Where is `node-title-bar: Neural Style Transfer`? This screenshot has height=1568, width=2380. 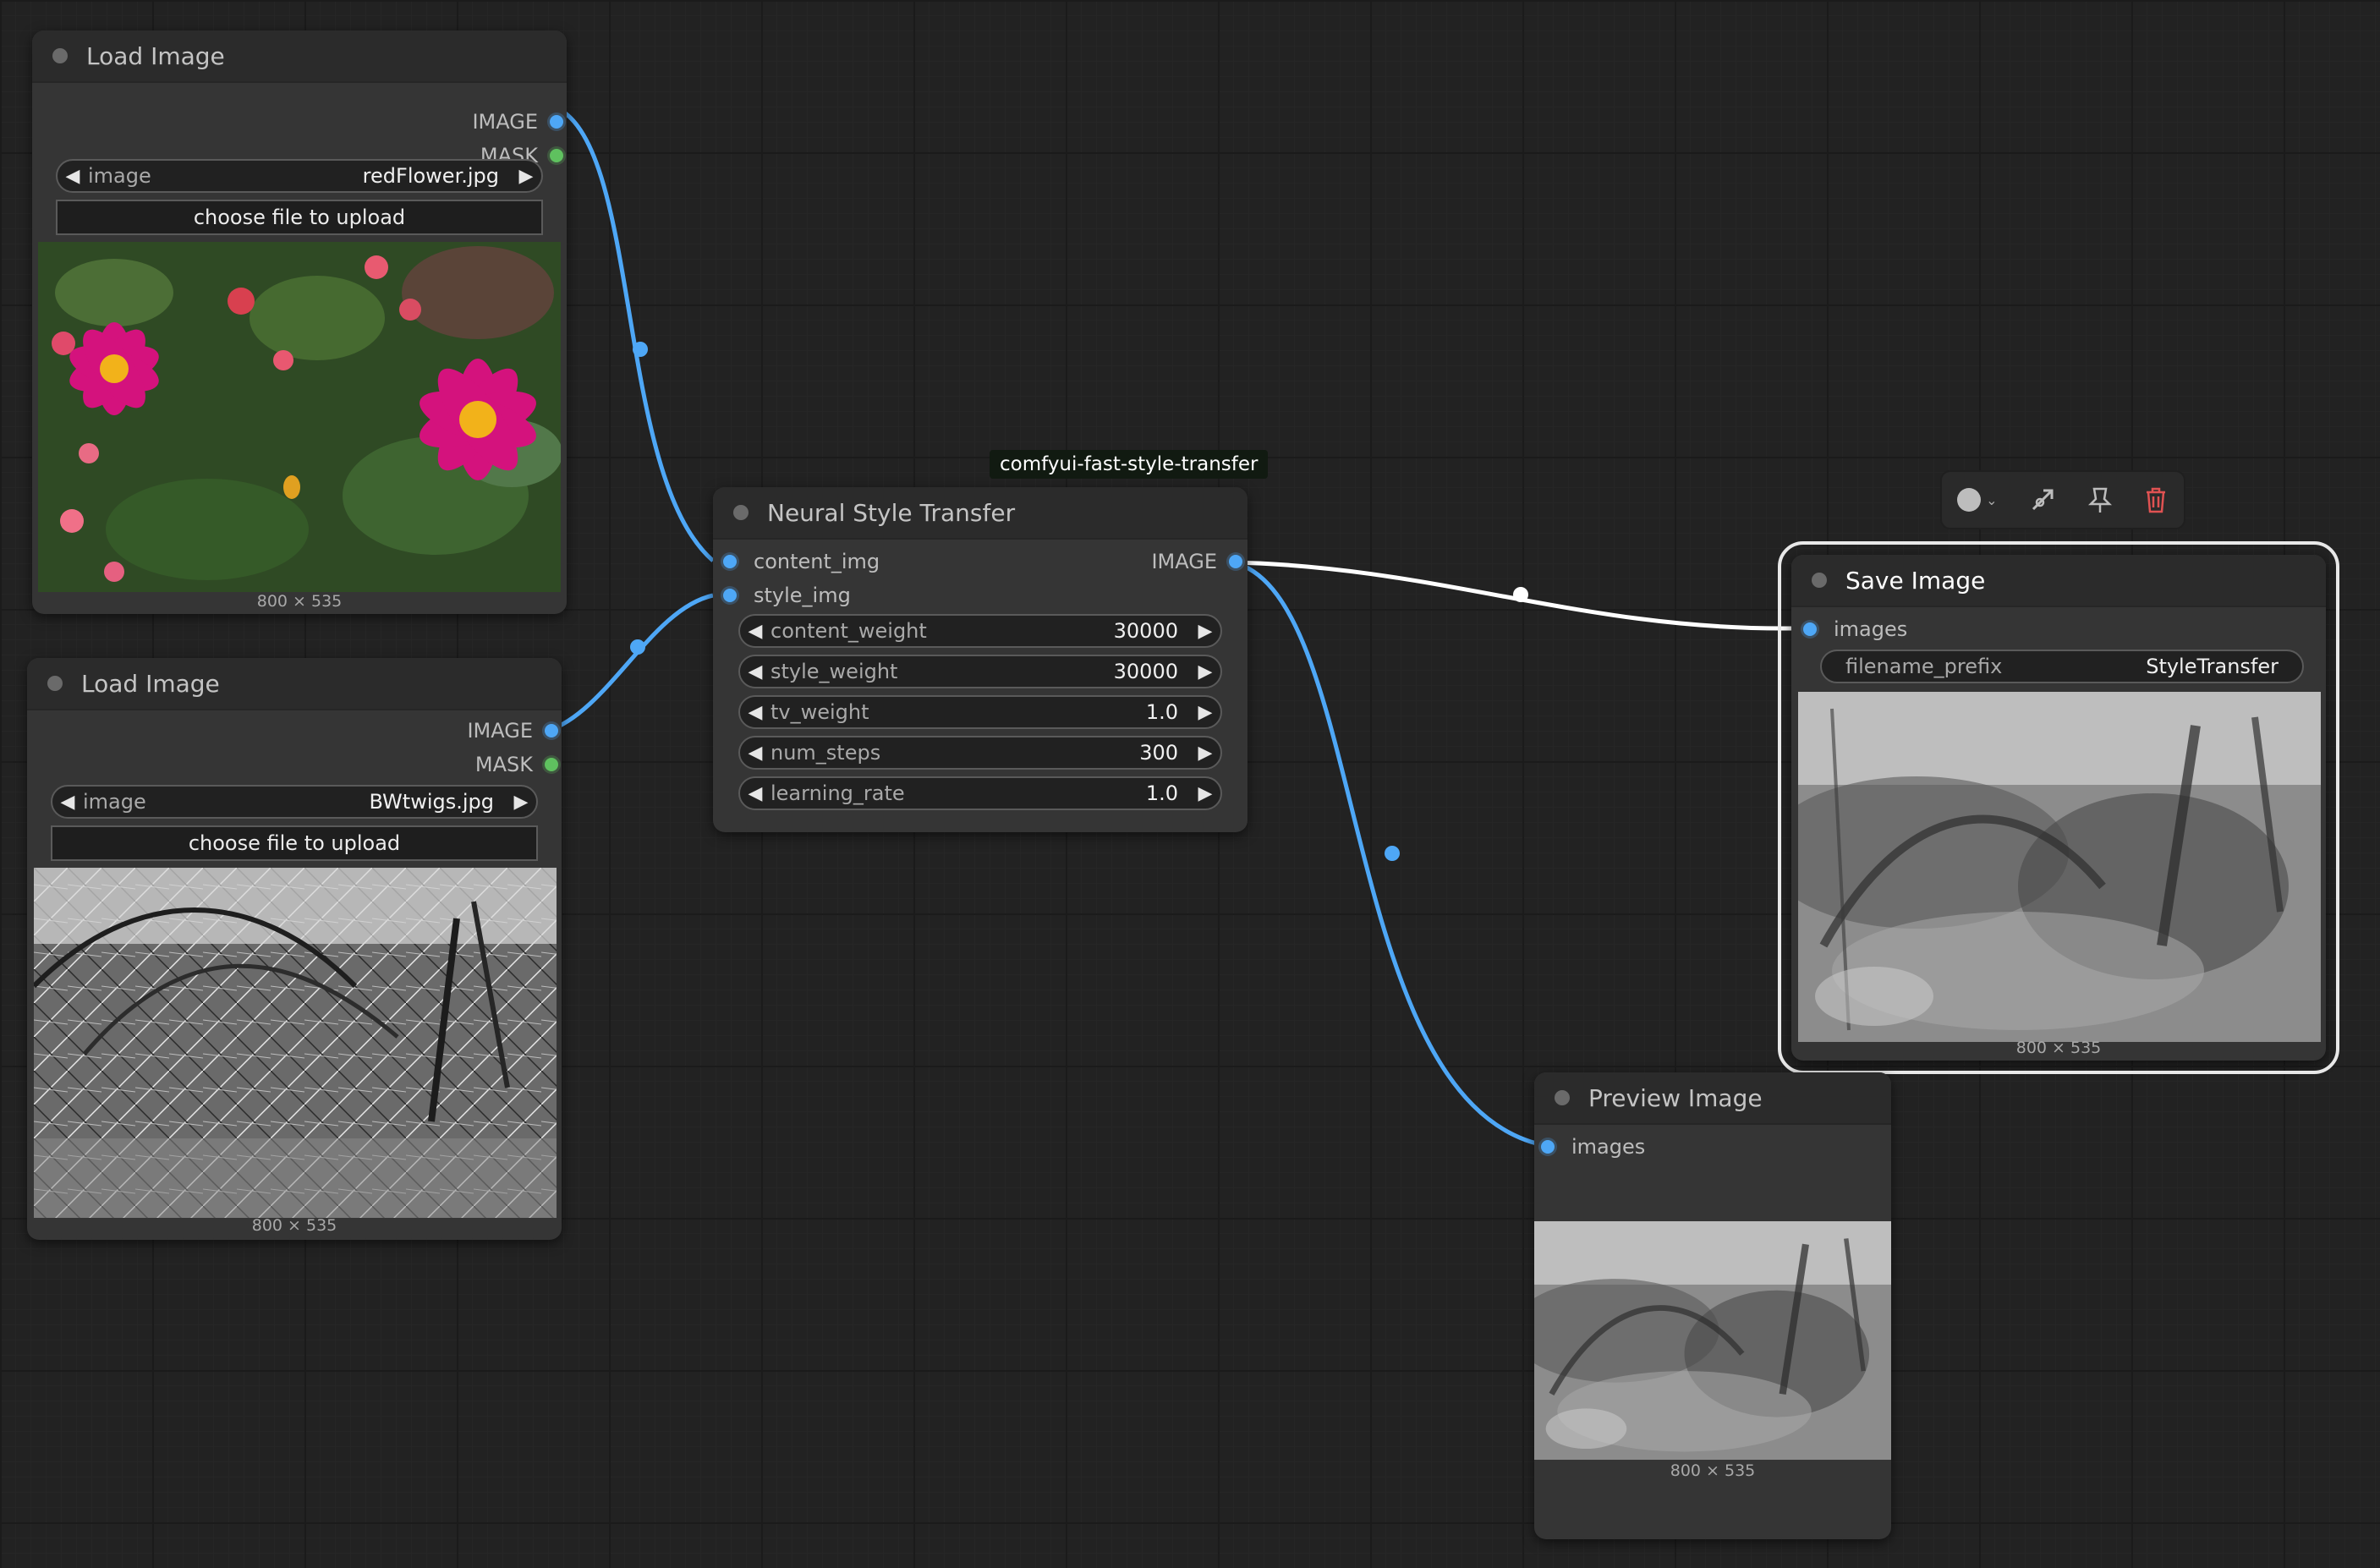
node-title-bar: Neural Style Transfer is located at coordinates (980, 513).